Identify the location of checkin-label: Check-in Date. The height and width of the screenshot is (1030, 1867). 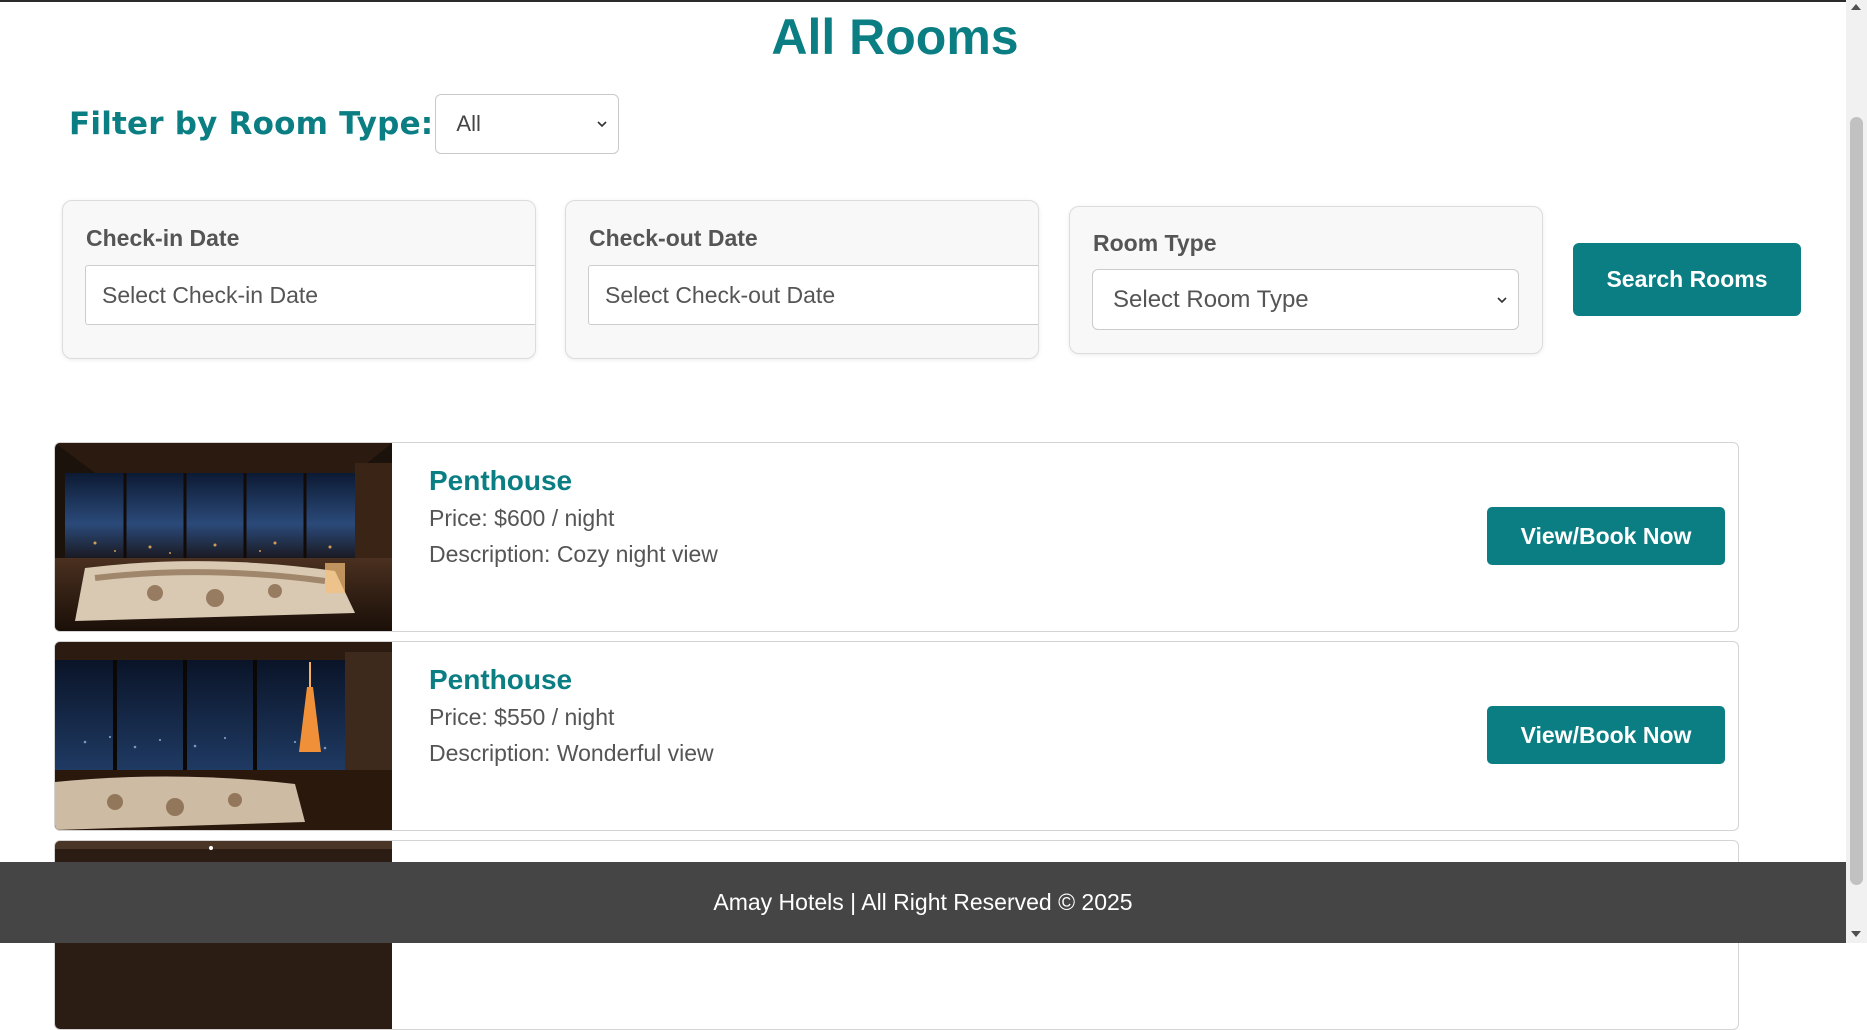
(163, 238).